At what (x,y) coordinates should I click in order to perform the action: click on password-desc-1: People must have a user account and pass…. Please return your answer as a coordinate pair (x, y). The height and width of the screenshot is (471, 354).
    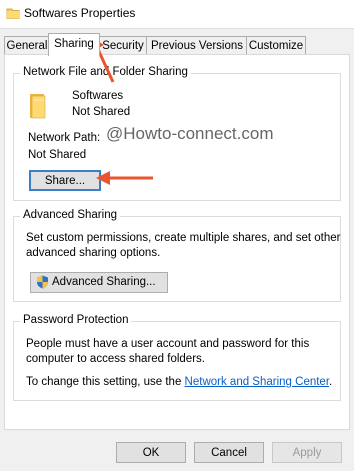
    Looking at the image, I should click on (168, 344).